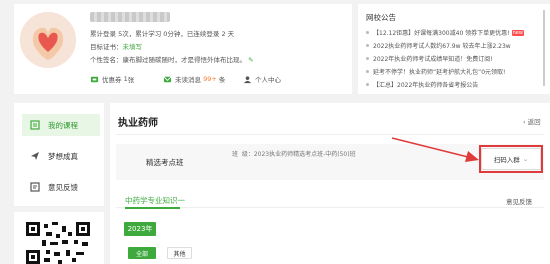 The width and height of the screenshot is (550, 264). Describe the element at coordinates (138, 123) in the screenshot. I see `page-title: 执业药师` at that location.